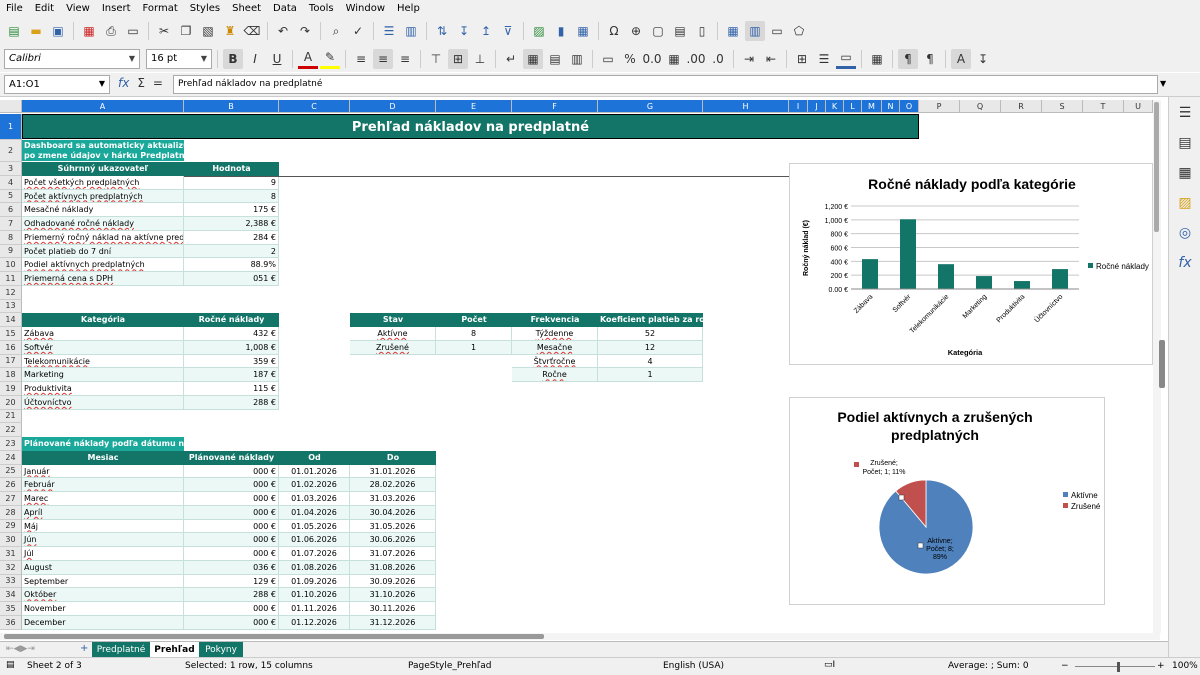 The image size is (1200, 675). Describe the element at coordinates (474, 106) in the screenshot. I see `column-header-E: E` at that location.